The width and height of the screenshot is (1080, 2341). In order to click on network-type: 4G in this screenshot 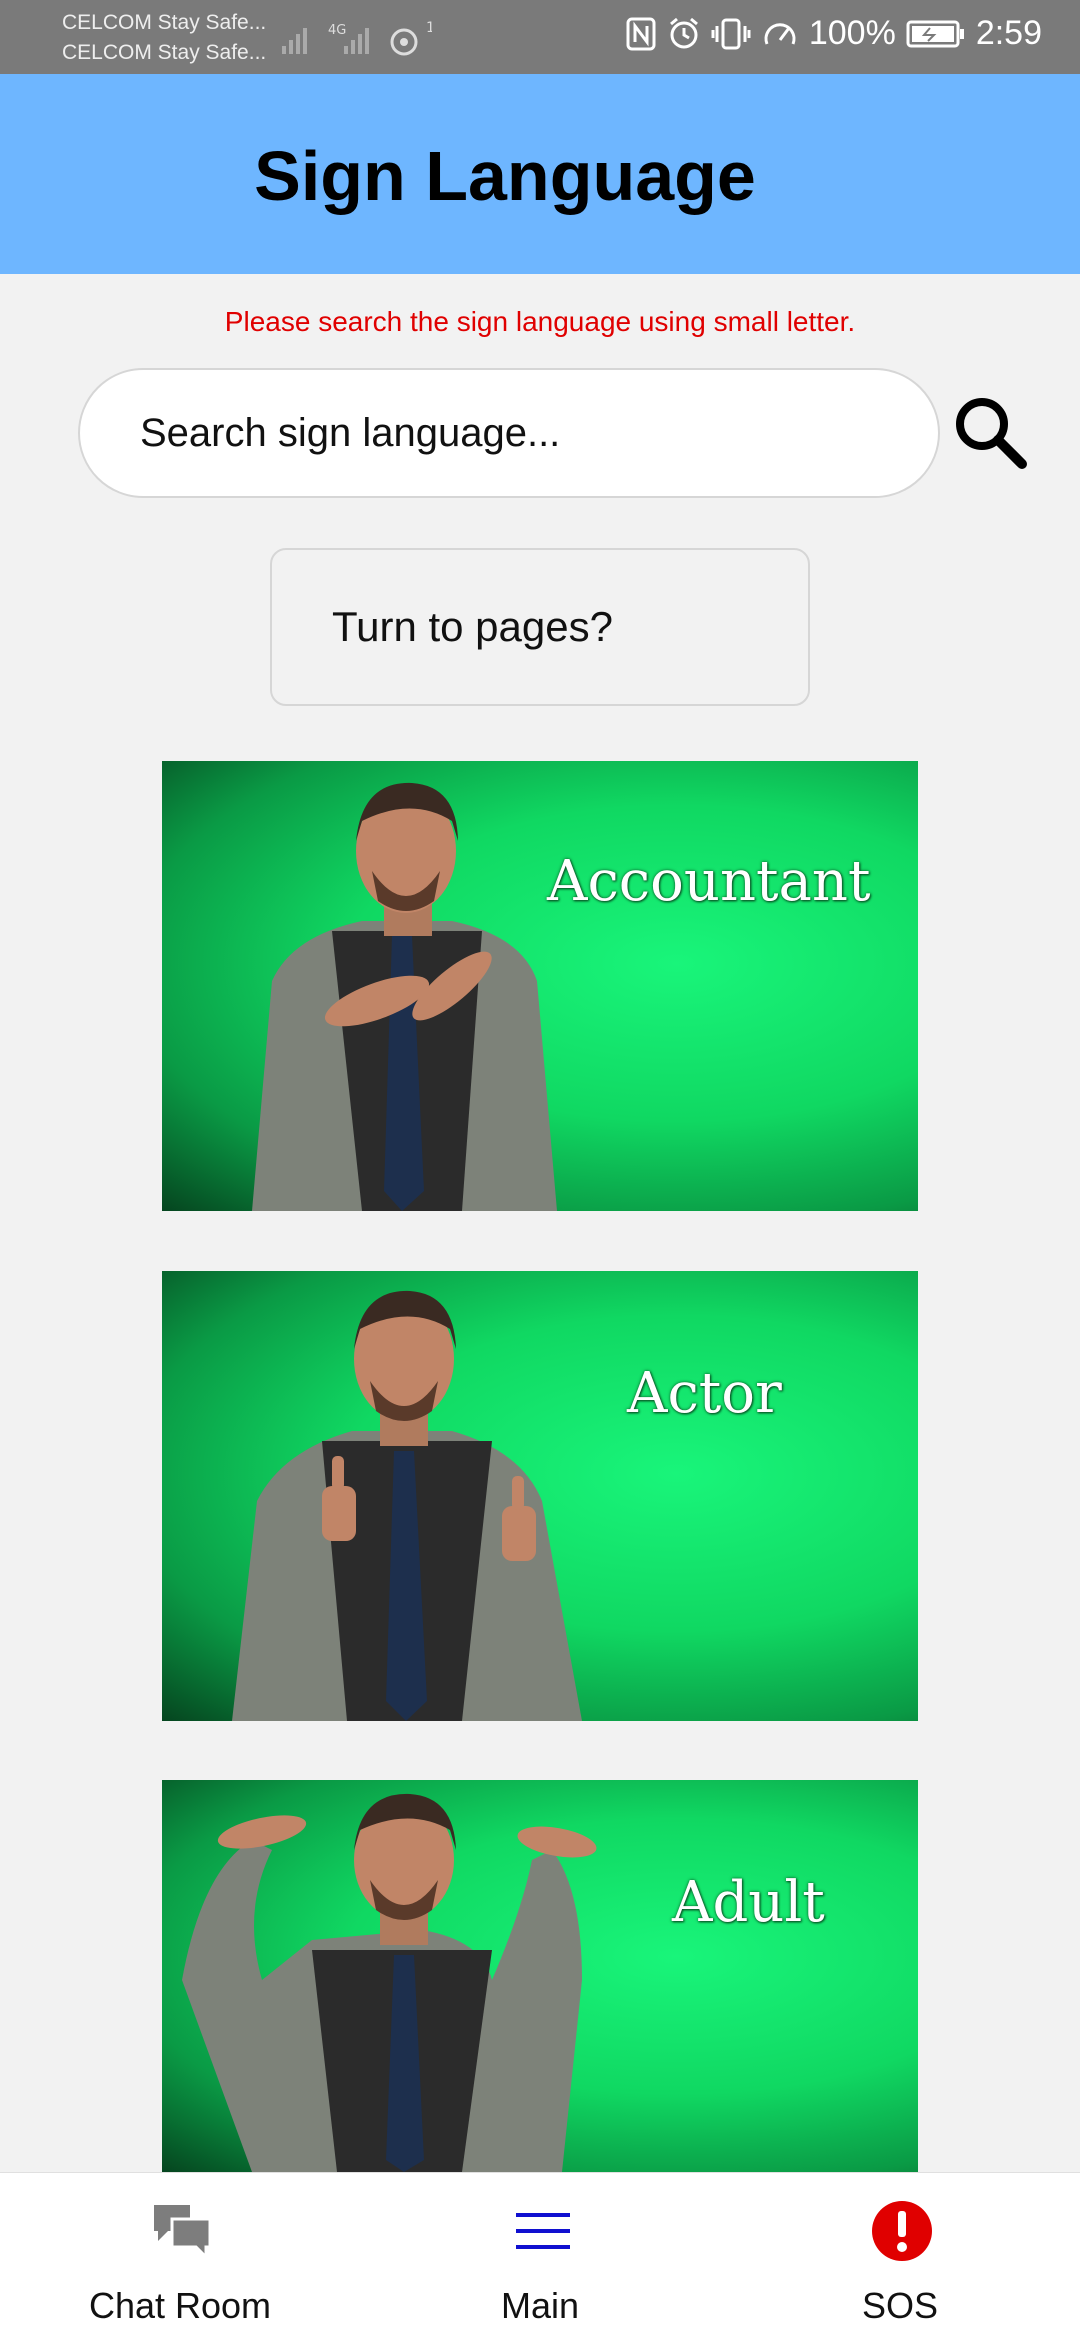, I will do `click(337, 30)`.